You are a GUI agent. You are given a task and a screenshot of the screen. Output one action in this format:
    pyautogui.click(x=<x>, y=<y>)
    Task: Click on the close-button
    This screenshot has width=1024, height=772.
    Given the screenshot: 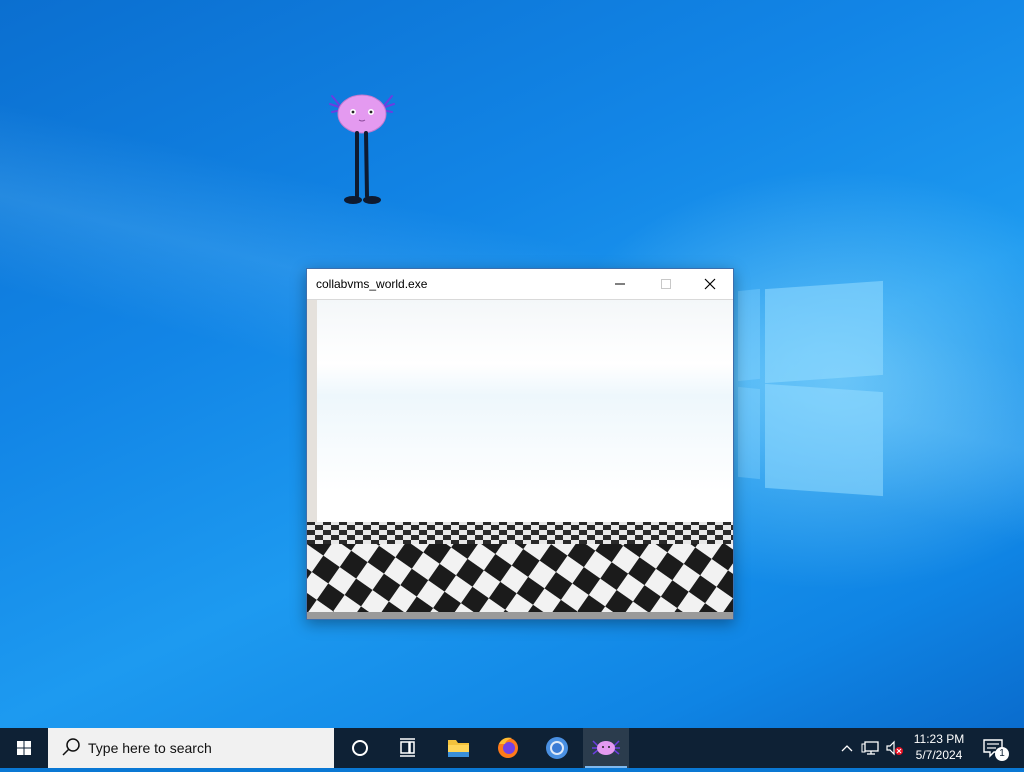 What is the action you would take?
    pyautogui.click(x=710, y=284)
    